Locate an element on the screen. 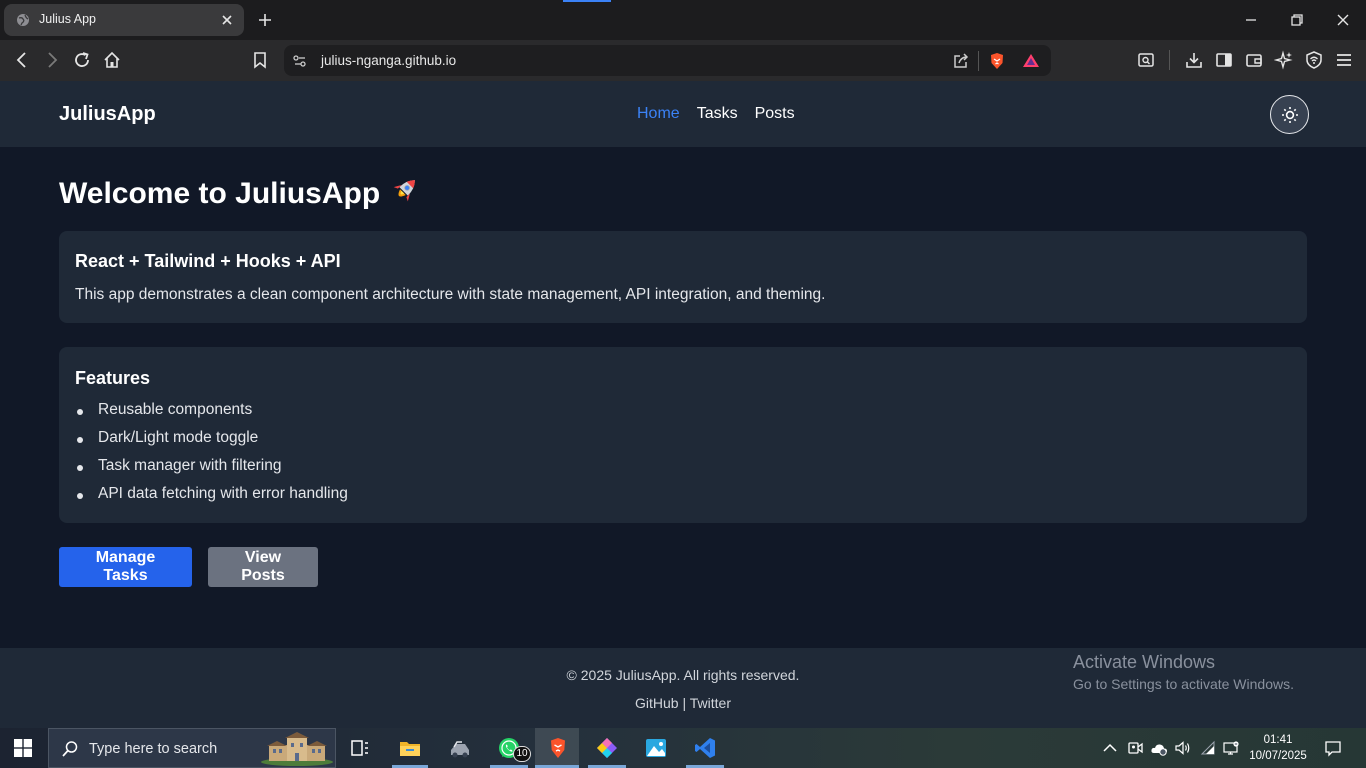 The image size is (1366, 768). list-item: Task manager with filtering is located at coordinates (211, 471).